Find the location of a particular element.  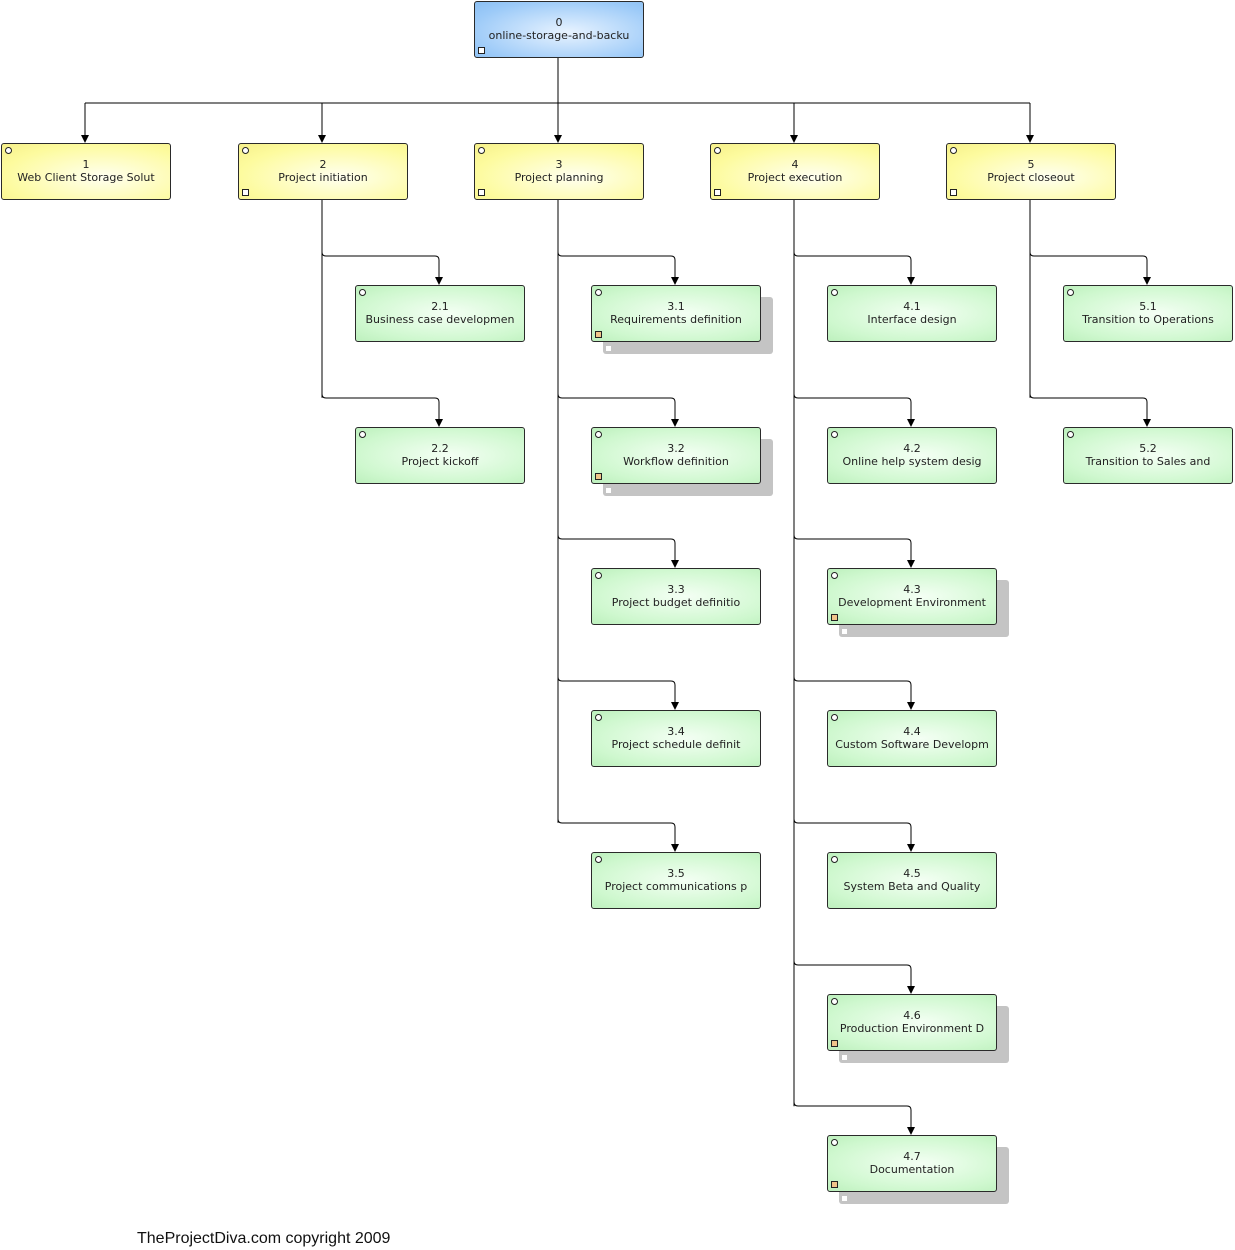

node-number: 5 is located at coordinates (1031, 164).